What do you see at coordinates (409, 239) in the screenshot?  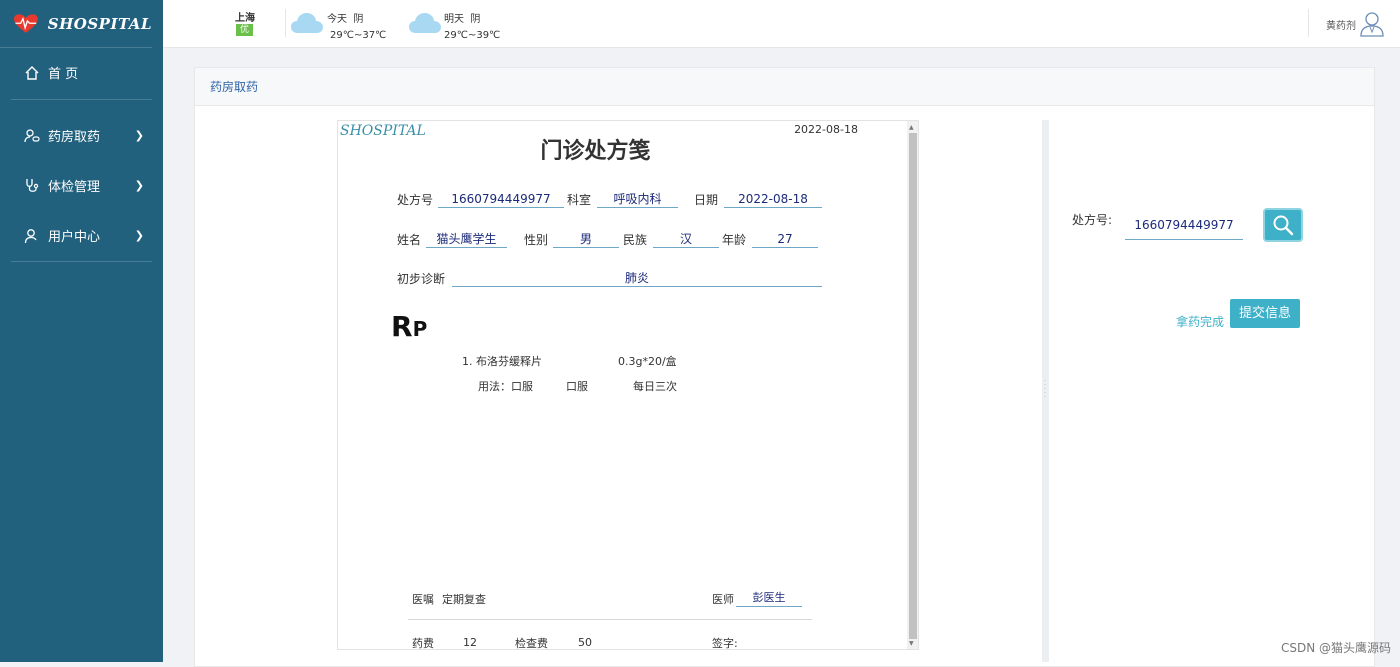 I see `name-label: 姓名` at bounding box center [409, 239].